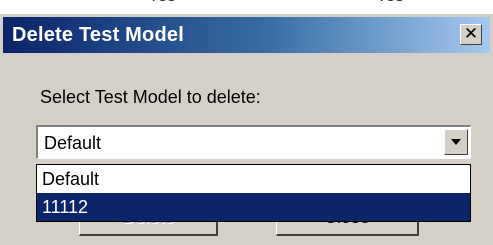 Image resolution: width=493 pixels, height=245 pixels. I want to click on background-text-left: Yes, so click(162, 3).